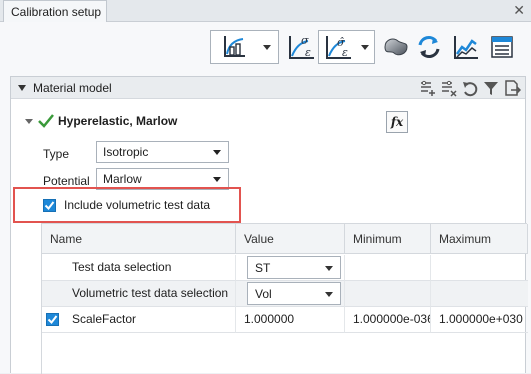 This screenshot has width=531, height=374. Describe the element at coordinates (449, 88) in the screenshot. I see `remove-test-icon` at that location.